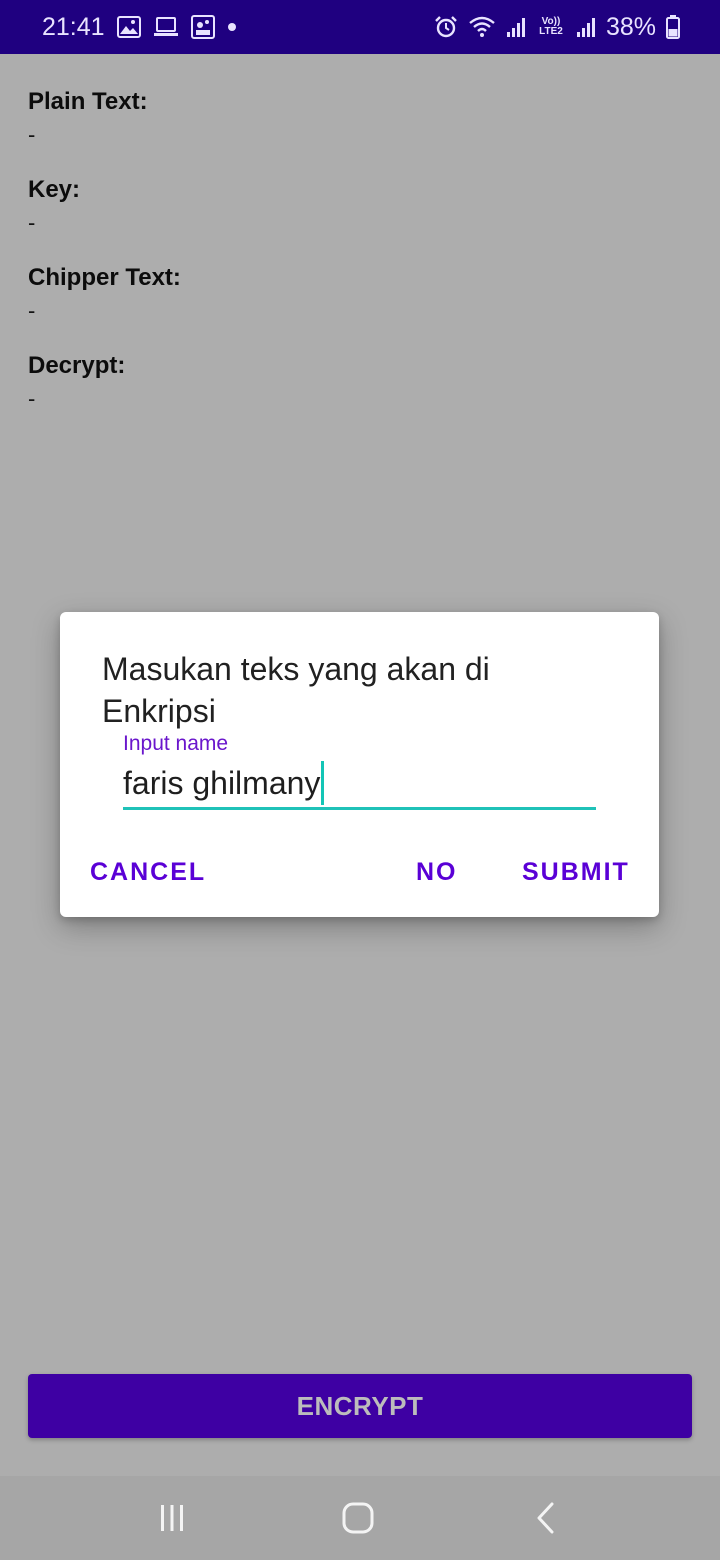 Image resolution: width=720 pixels, height=1560 pixels. I want to click on chipper-text-value: -, so click(32, 310).